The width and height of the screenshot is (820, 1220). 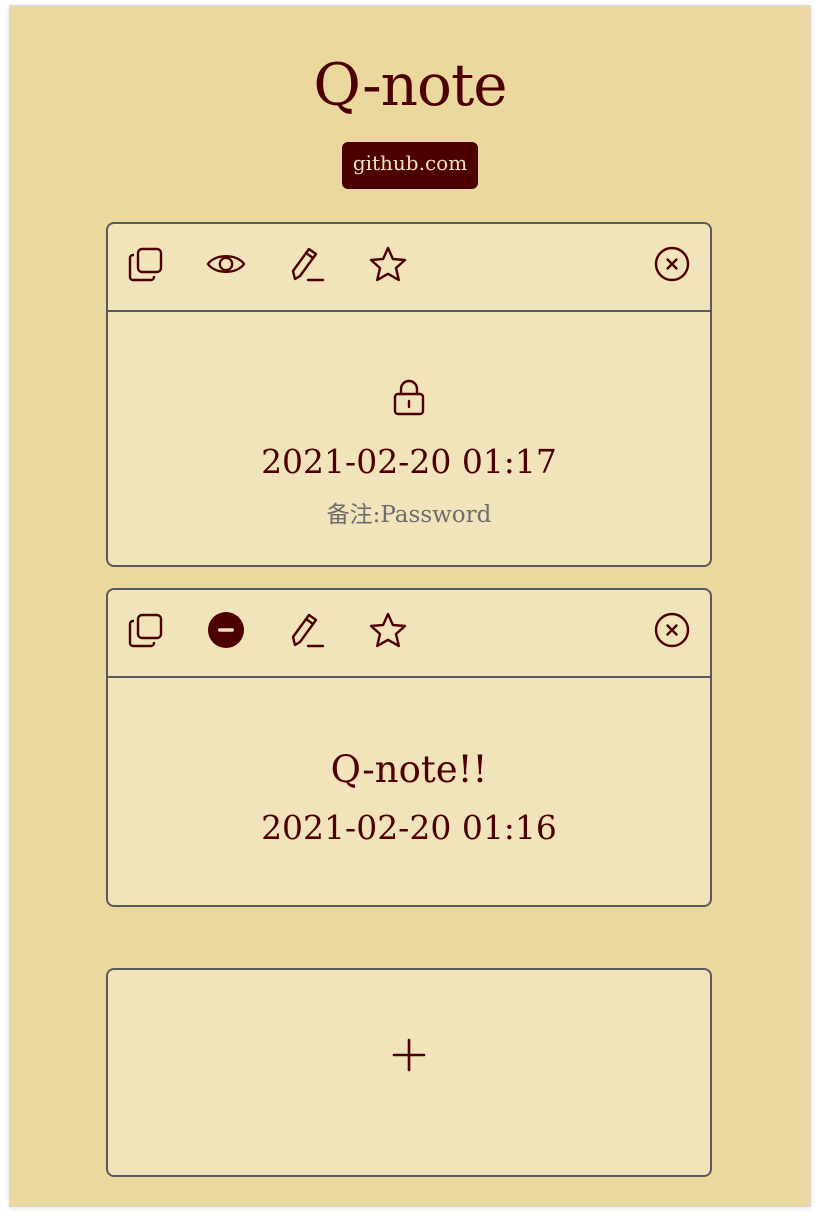 What do you see at coordinates (409, 792) in the screenshot?
I see `note-body: Q-note!! 2021-02-20 01:16` at bounding box center [409, 792].